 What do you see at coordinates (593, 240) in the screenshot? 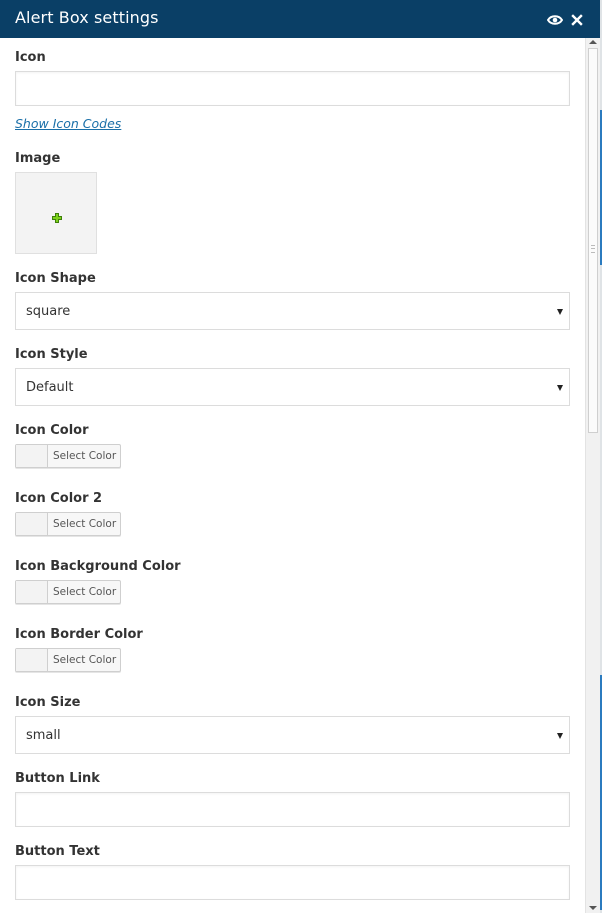
I see `scrollbar-thumb` at bounding box center [593, 240].